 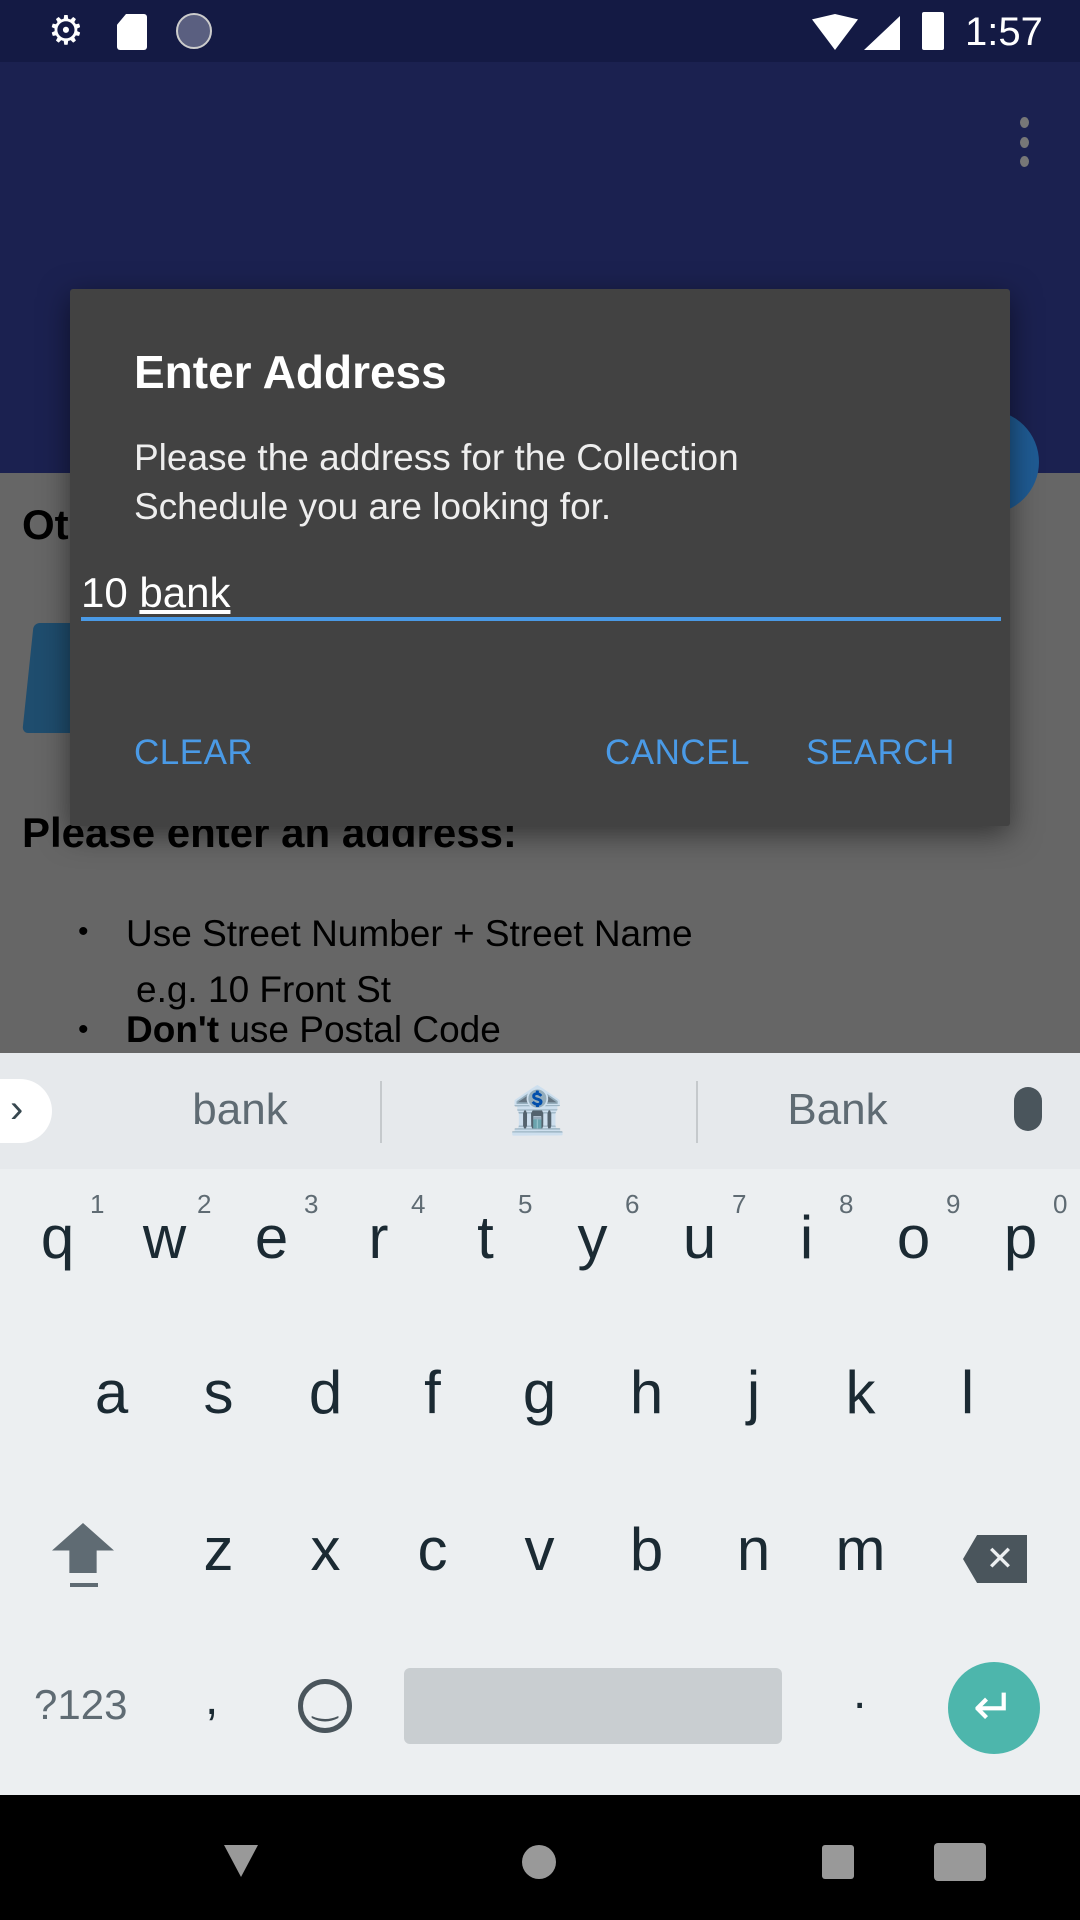 What do you see at coordinates (753, 1549) in the screenshot?
I see `key-n: n` at bounding box center [753, 1549].